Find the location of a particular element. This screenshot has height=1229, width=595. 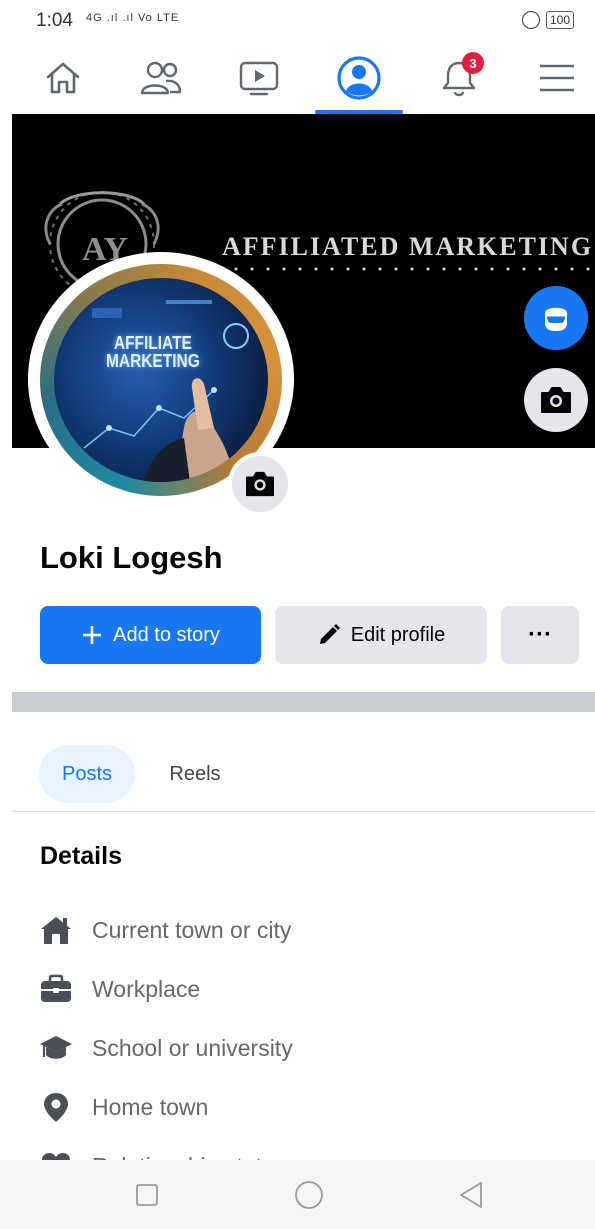

profile-picture: AFFILIATE MARKETING is located at coordinates (161, 380).